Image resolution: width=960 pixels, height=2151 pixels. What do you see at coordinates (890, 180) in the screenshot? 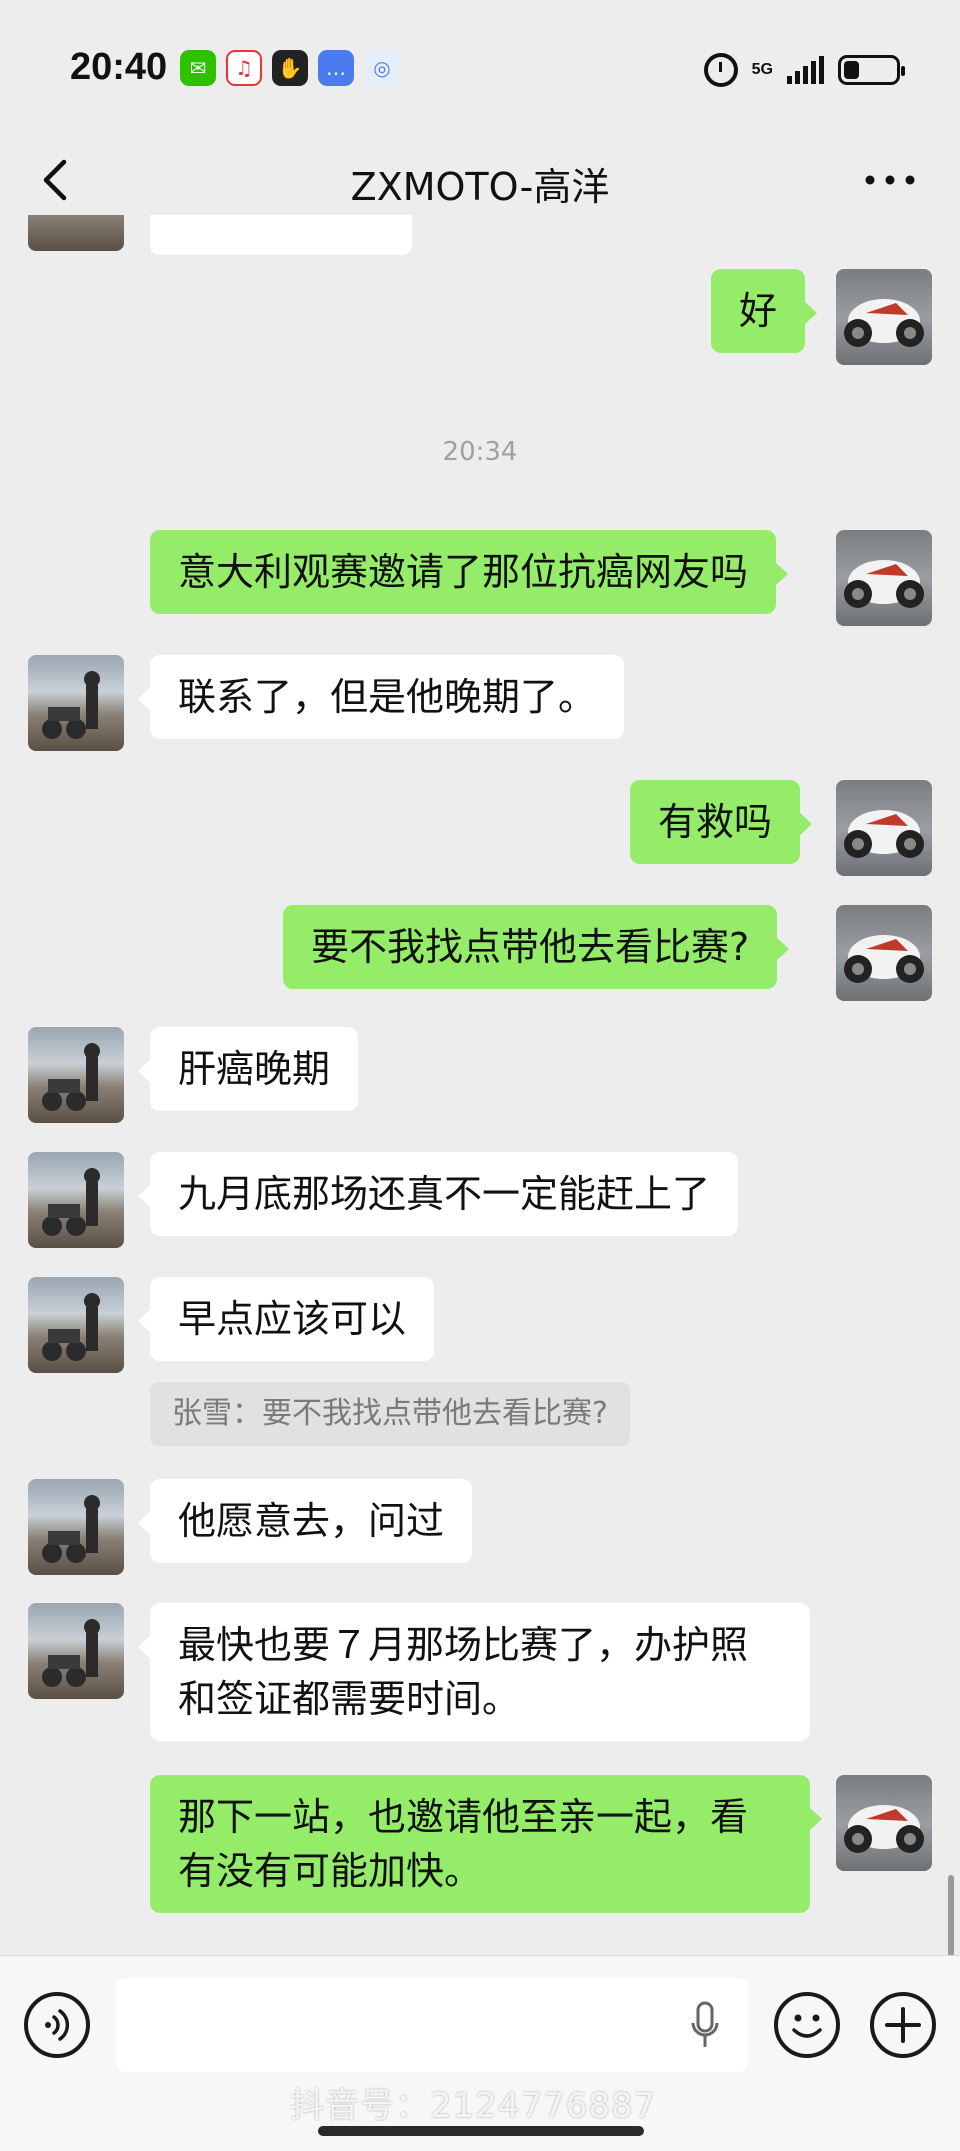
I see `more-options-icon` at bounding box center [890, 180].